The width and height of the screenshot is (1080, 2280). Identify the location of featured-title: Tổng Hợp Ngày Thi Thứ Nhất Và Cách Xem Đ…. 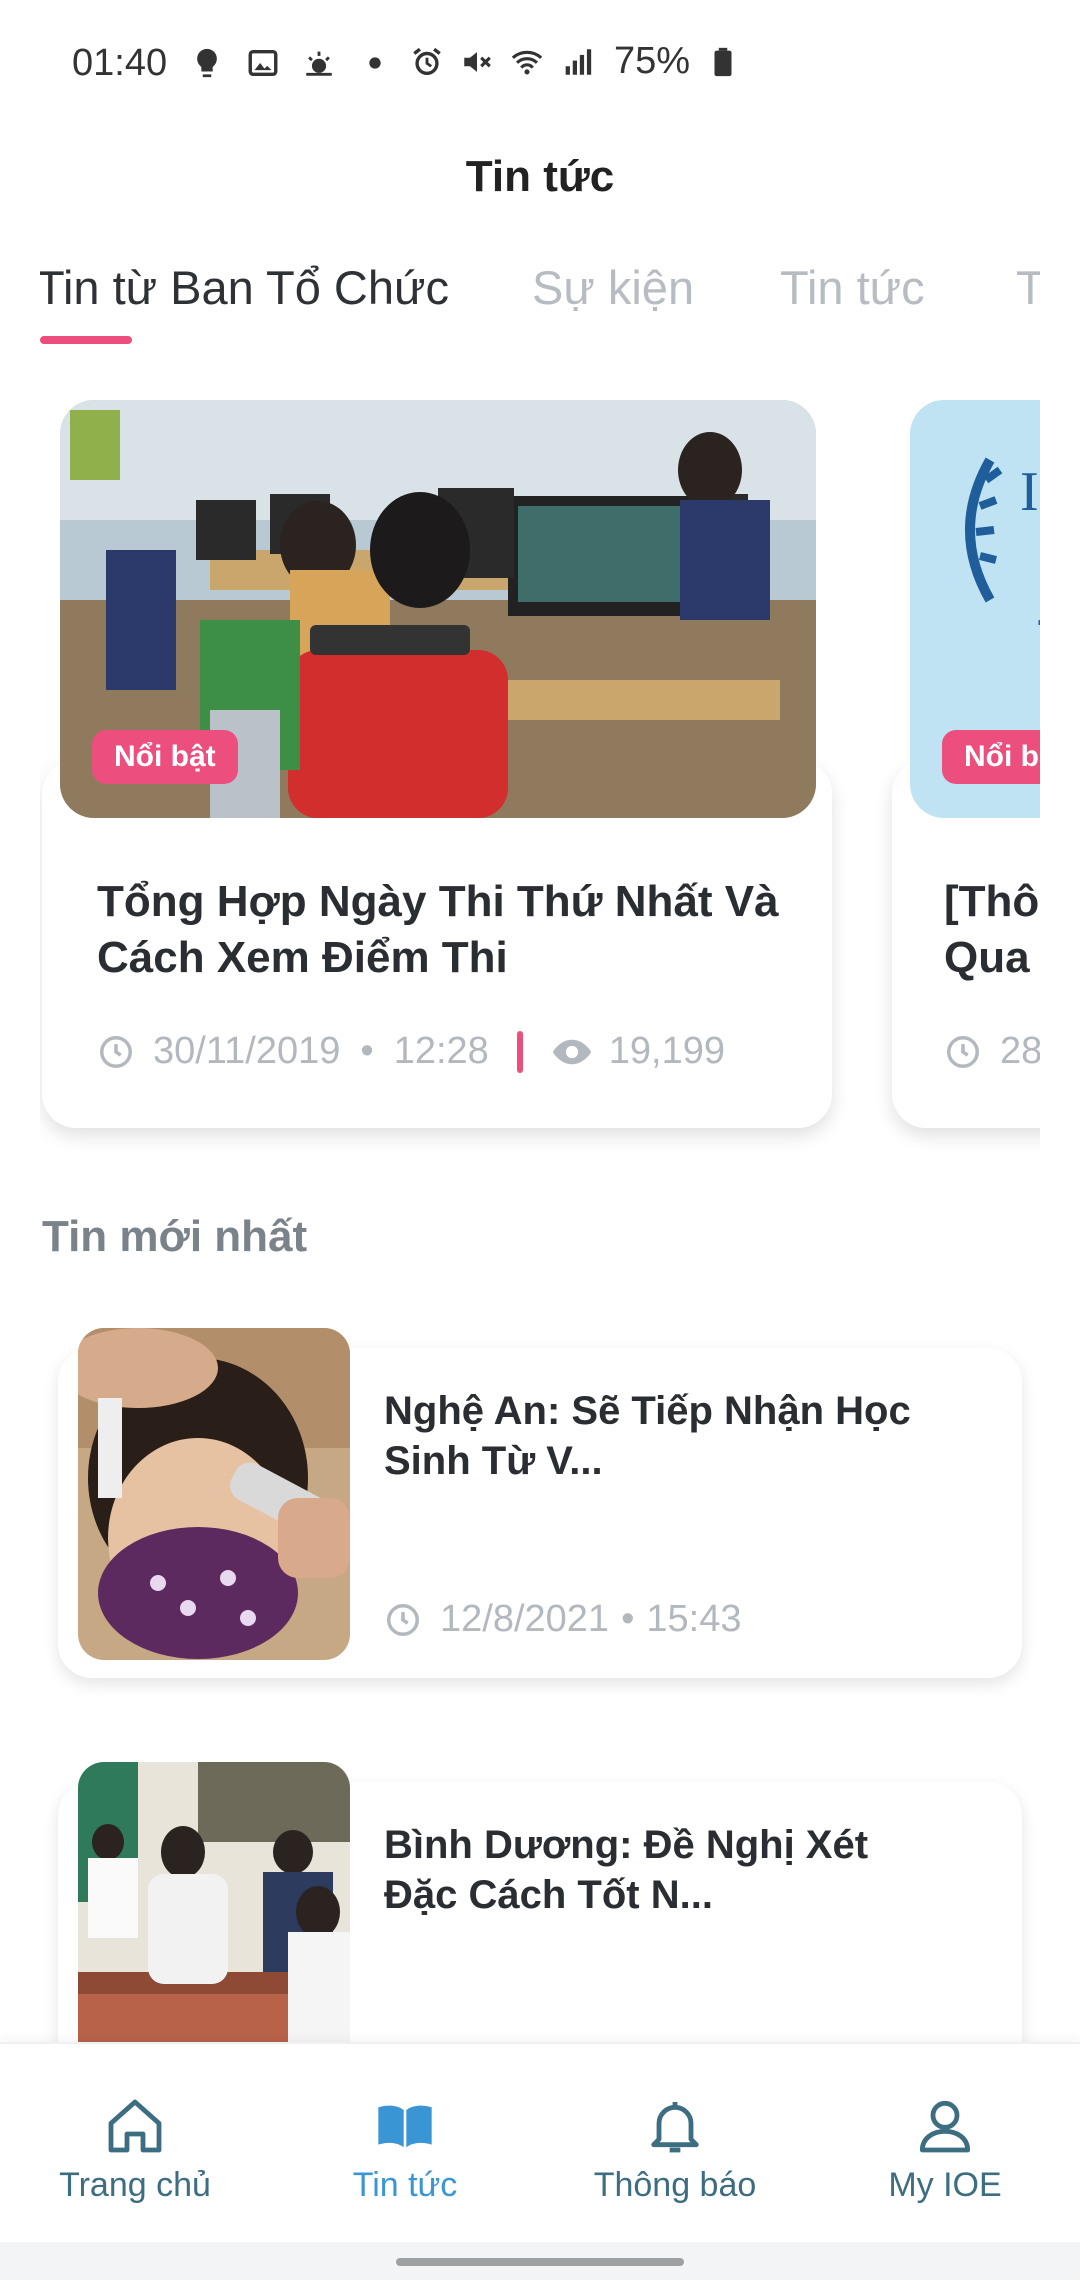
(447, 930).